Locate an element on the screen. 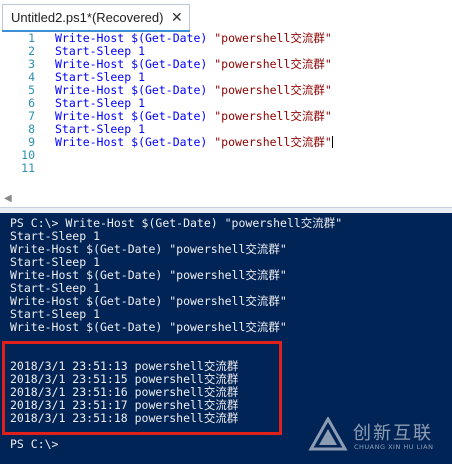 The width and height of the screenshot is (452, 464). text-caret is located at coordinates (332, 142).